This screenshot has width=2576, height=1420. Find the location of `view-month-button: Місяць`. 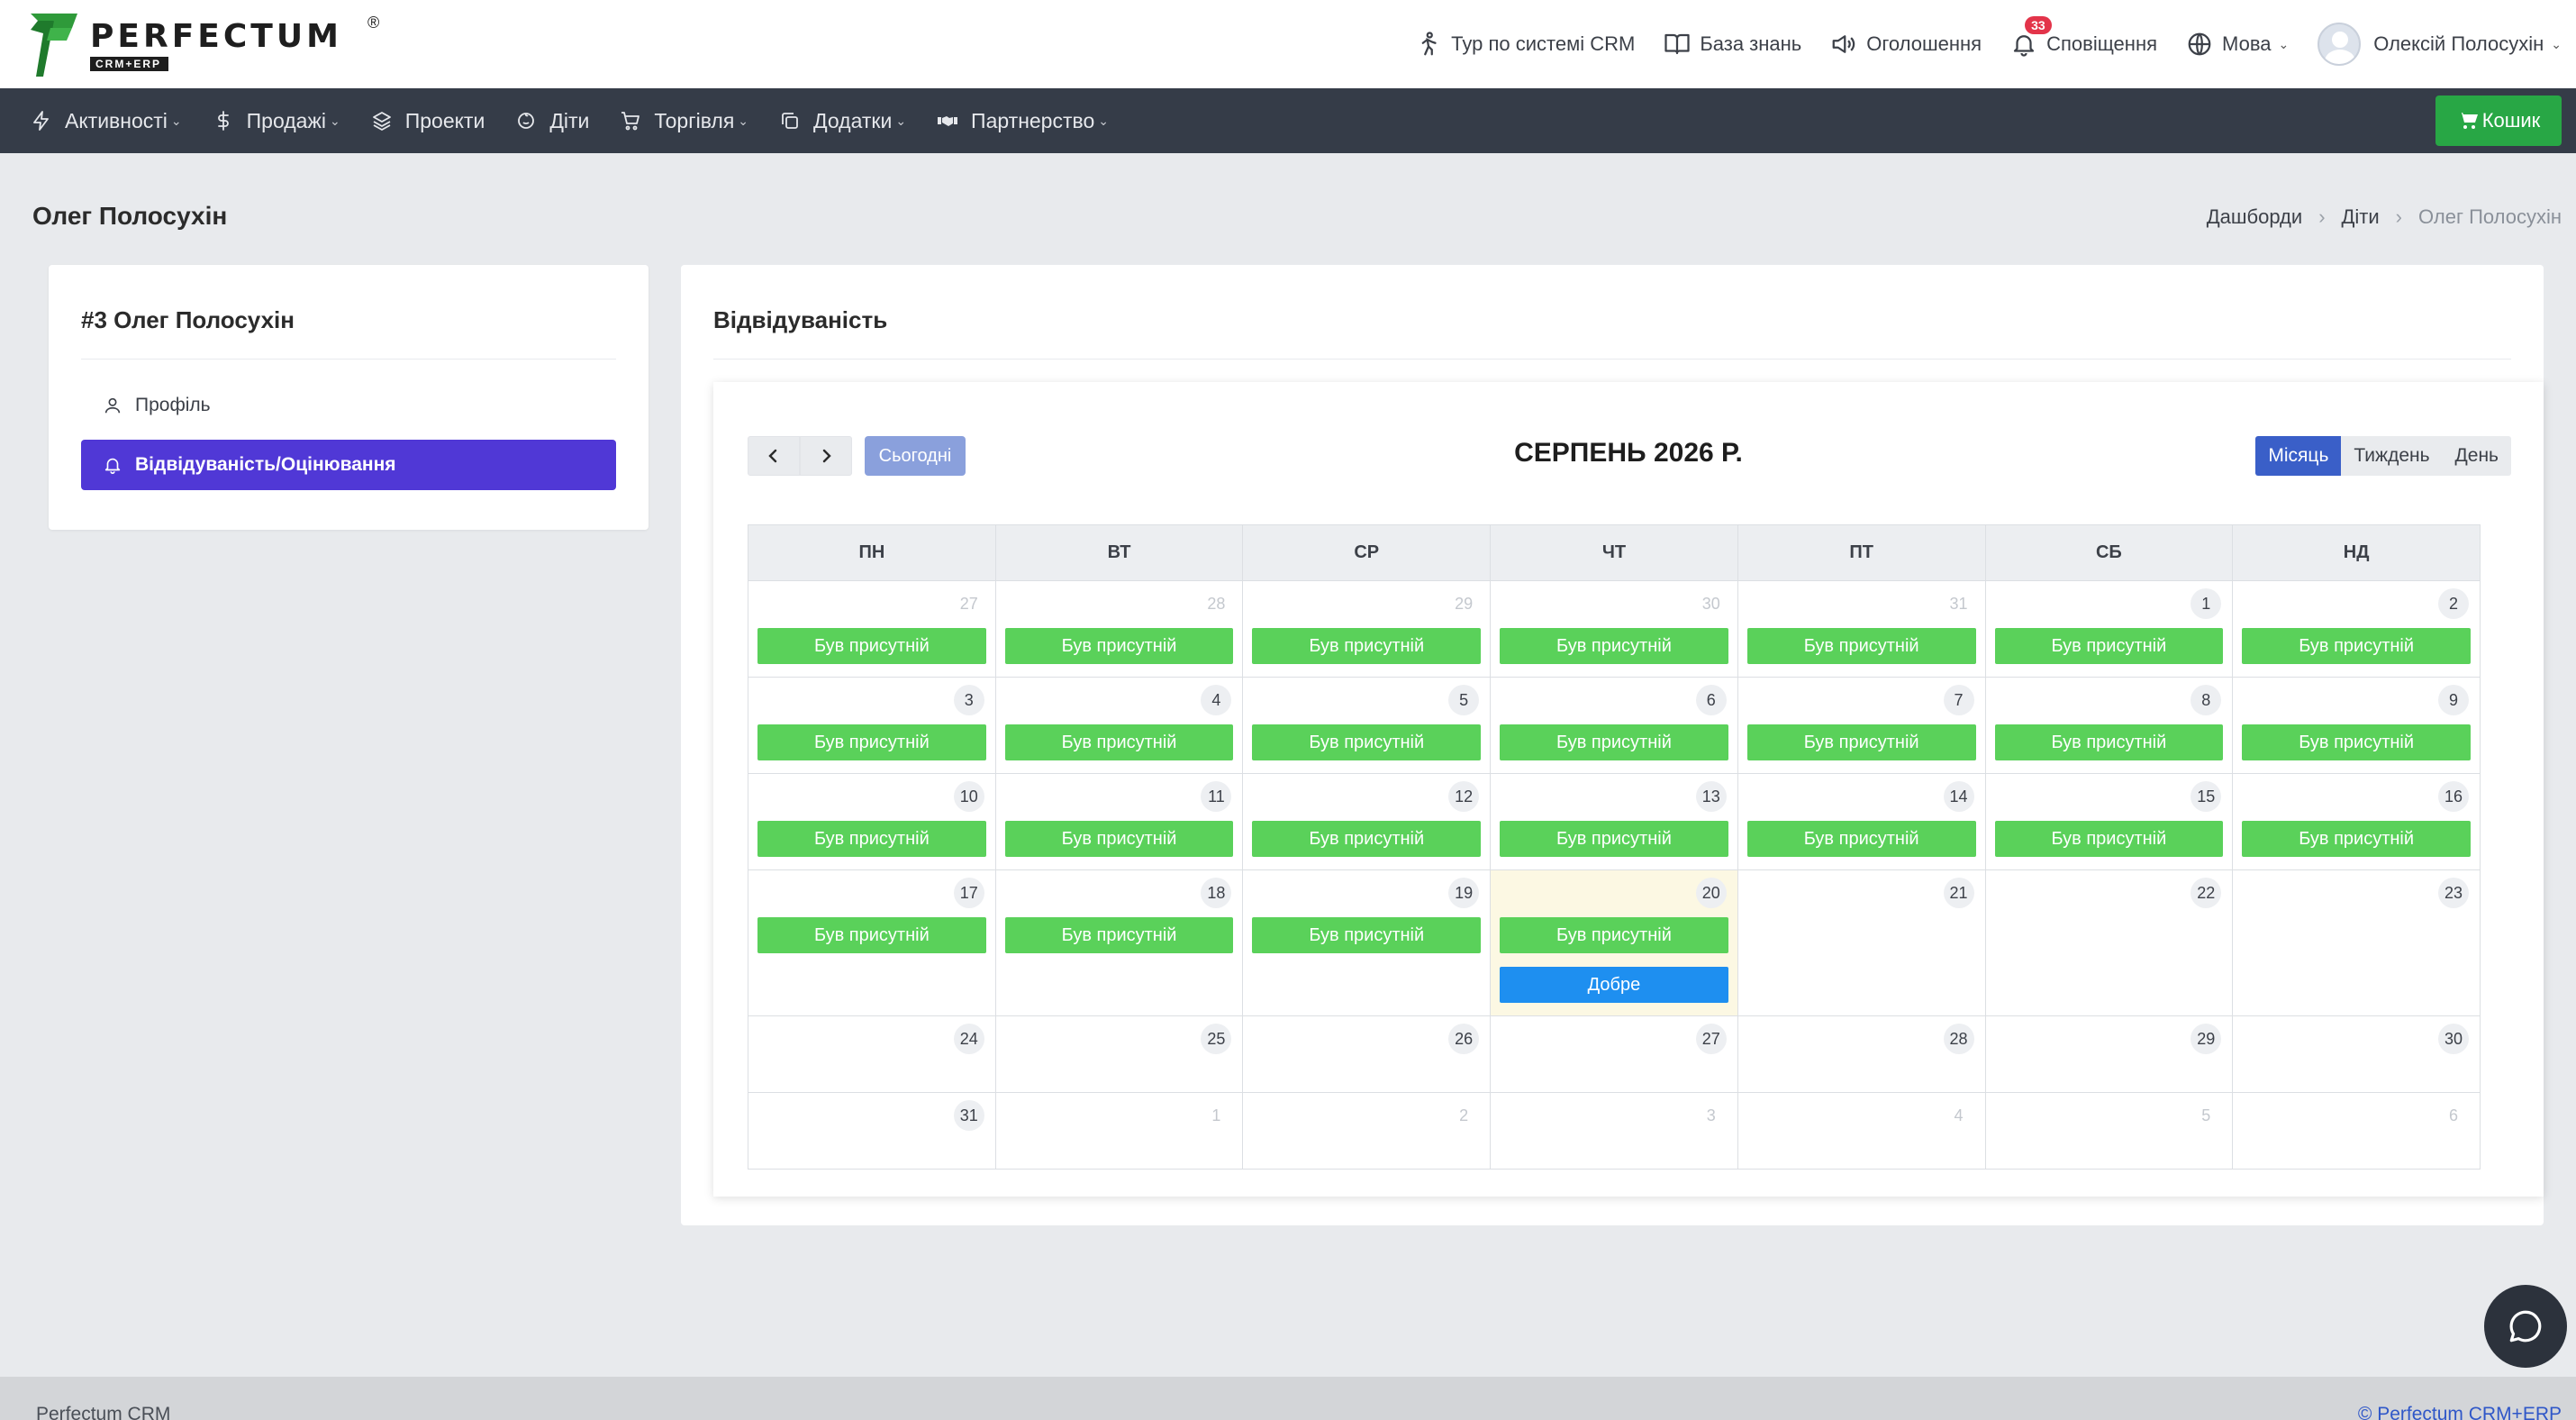

view-month-button: Місяць is located at coordinates (2298, 456).